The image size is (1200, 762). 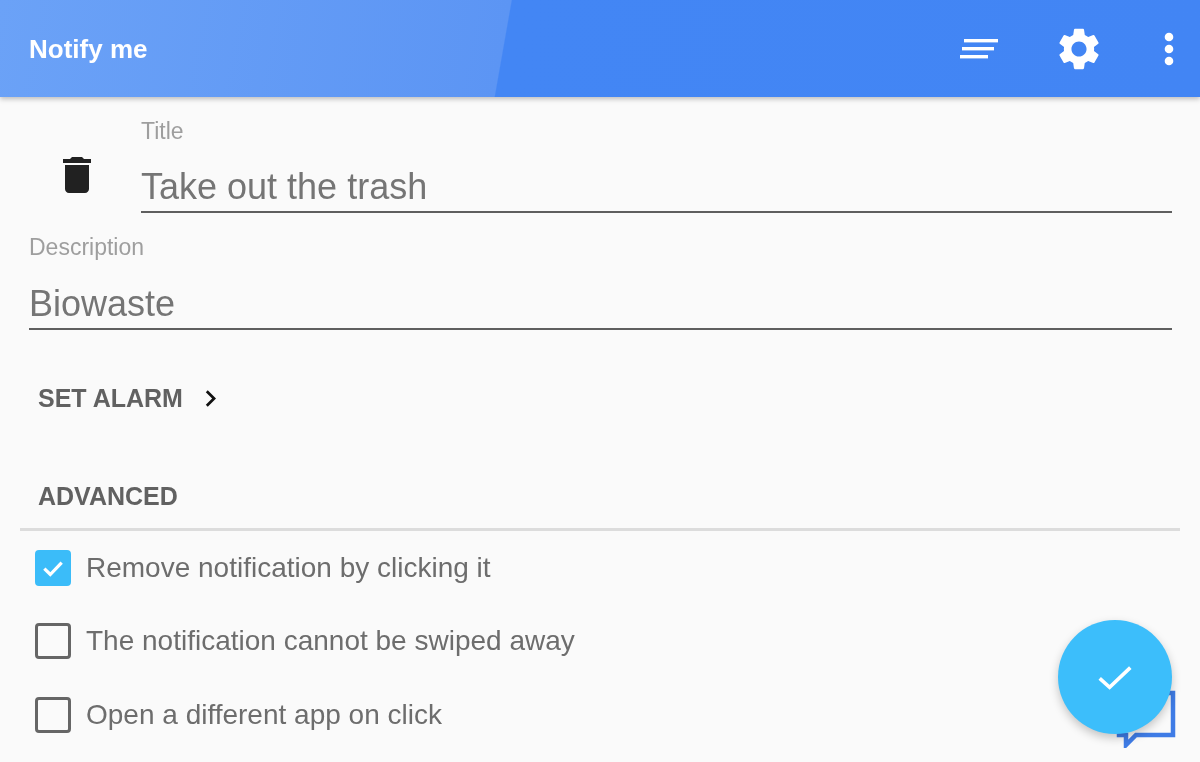 I want to click on field-label: Description, so click(x=87, y=247).